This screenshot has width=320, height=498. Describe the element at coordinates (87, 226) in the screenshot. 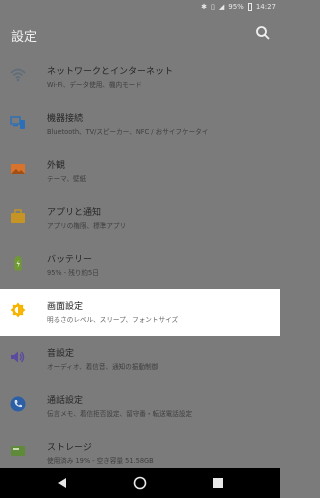

I see `item-subtitle: アプリの権限、標準アプリ` at that location.